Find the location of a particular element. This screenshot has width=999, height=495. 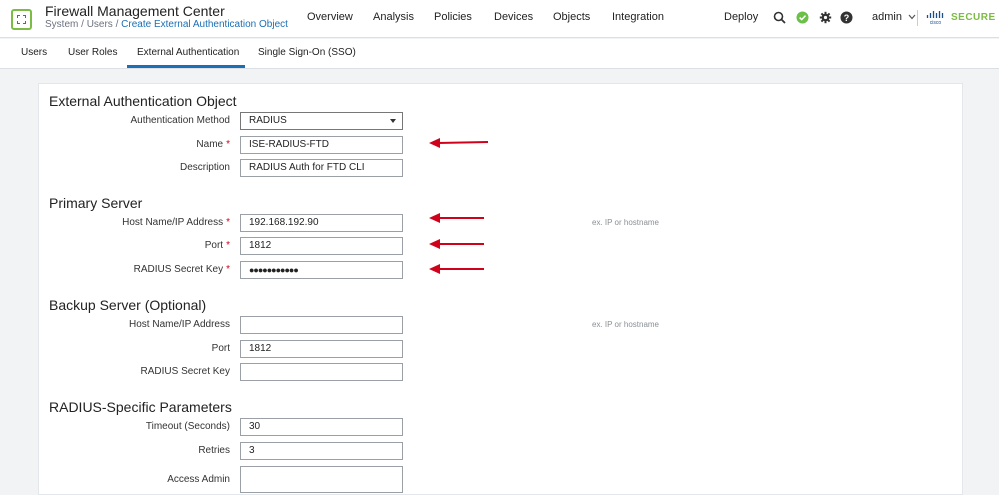

primary-port-field: 1812 is located at coordinates (321, 246).